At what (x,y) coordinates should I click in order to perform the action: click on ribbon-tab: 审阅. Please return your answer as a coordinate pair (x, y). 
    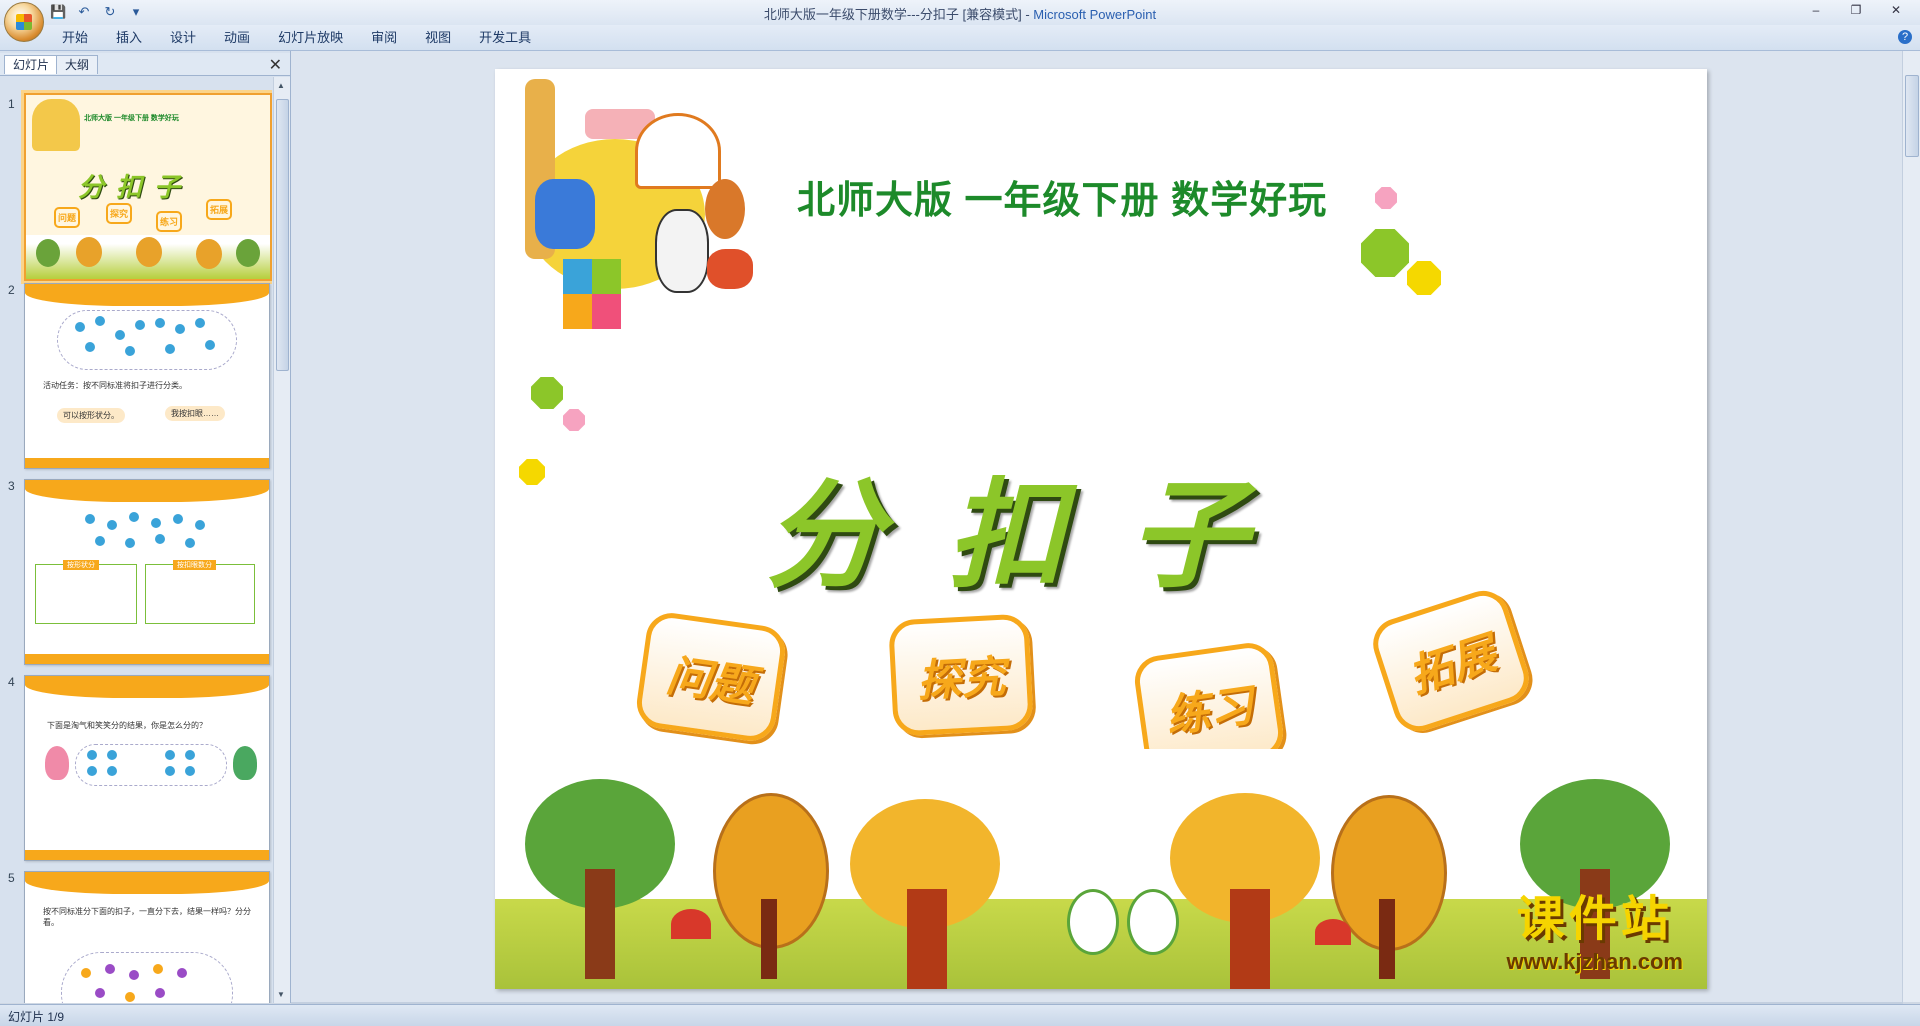
    Looking at the image, I should click on (384, 38).